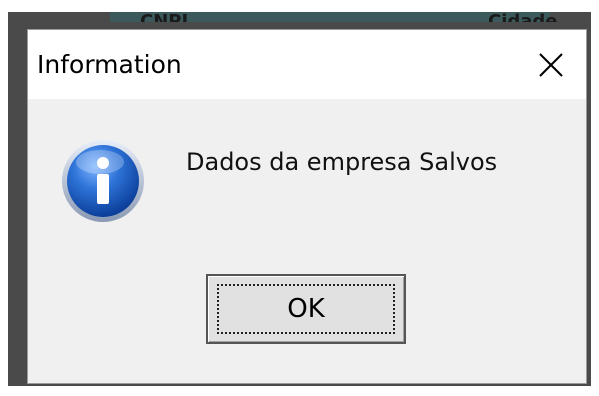 The width and height of the screenshot is (599, 396). Describe the element at coordinates (103, 181) in the screenshot. I see `information-icon` at that location.